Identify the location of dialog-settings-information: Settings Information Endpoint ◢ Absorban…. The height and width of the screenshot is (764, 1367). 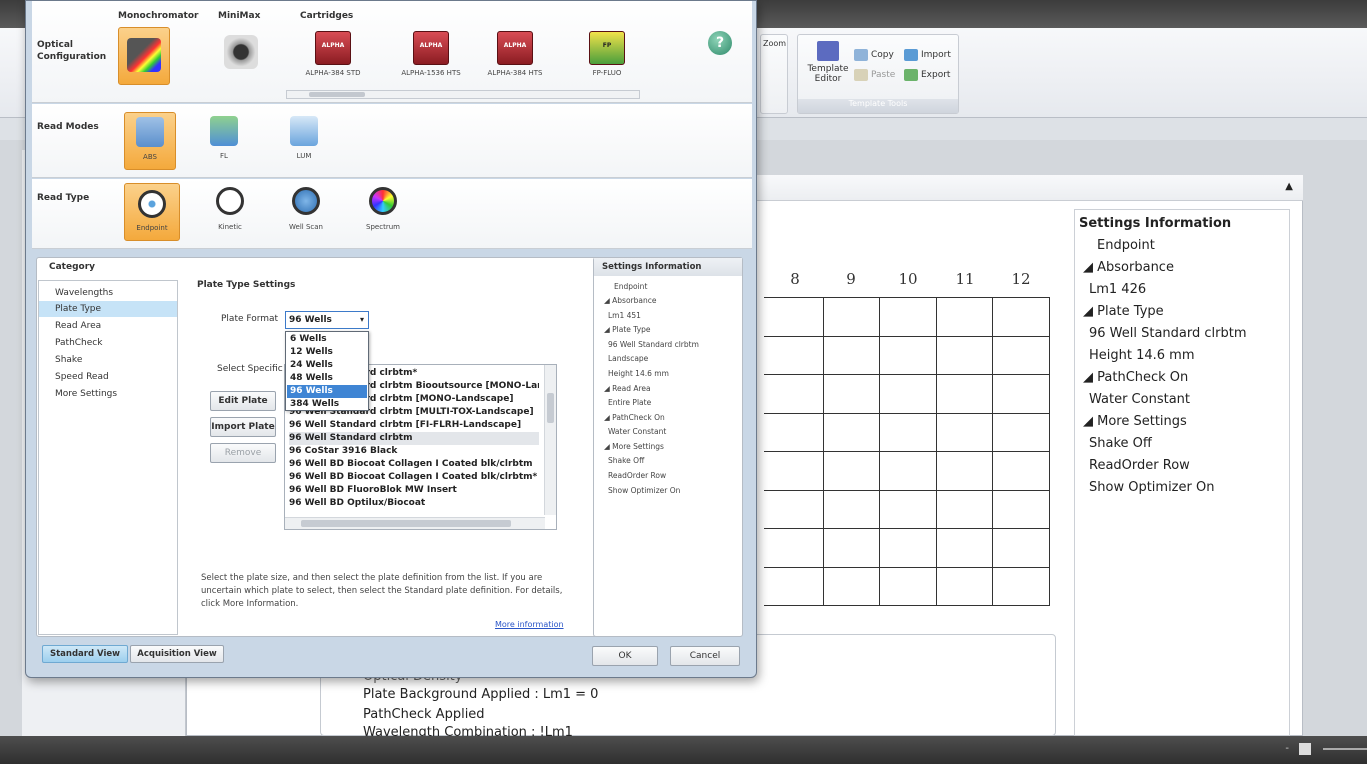
(668, 447).